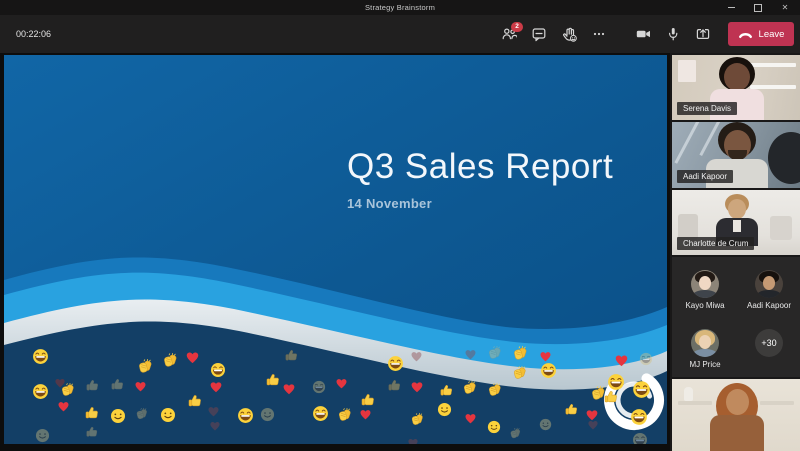  What do you see at coordinates (769, 305) in the screenshot?
I see `avatar-name-label: Aadi Kapoor` at bounding box center [769, 305].